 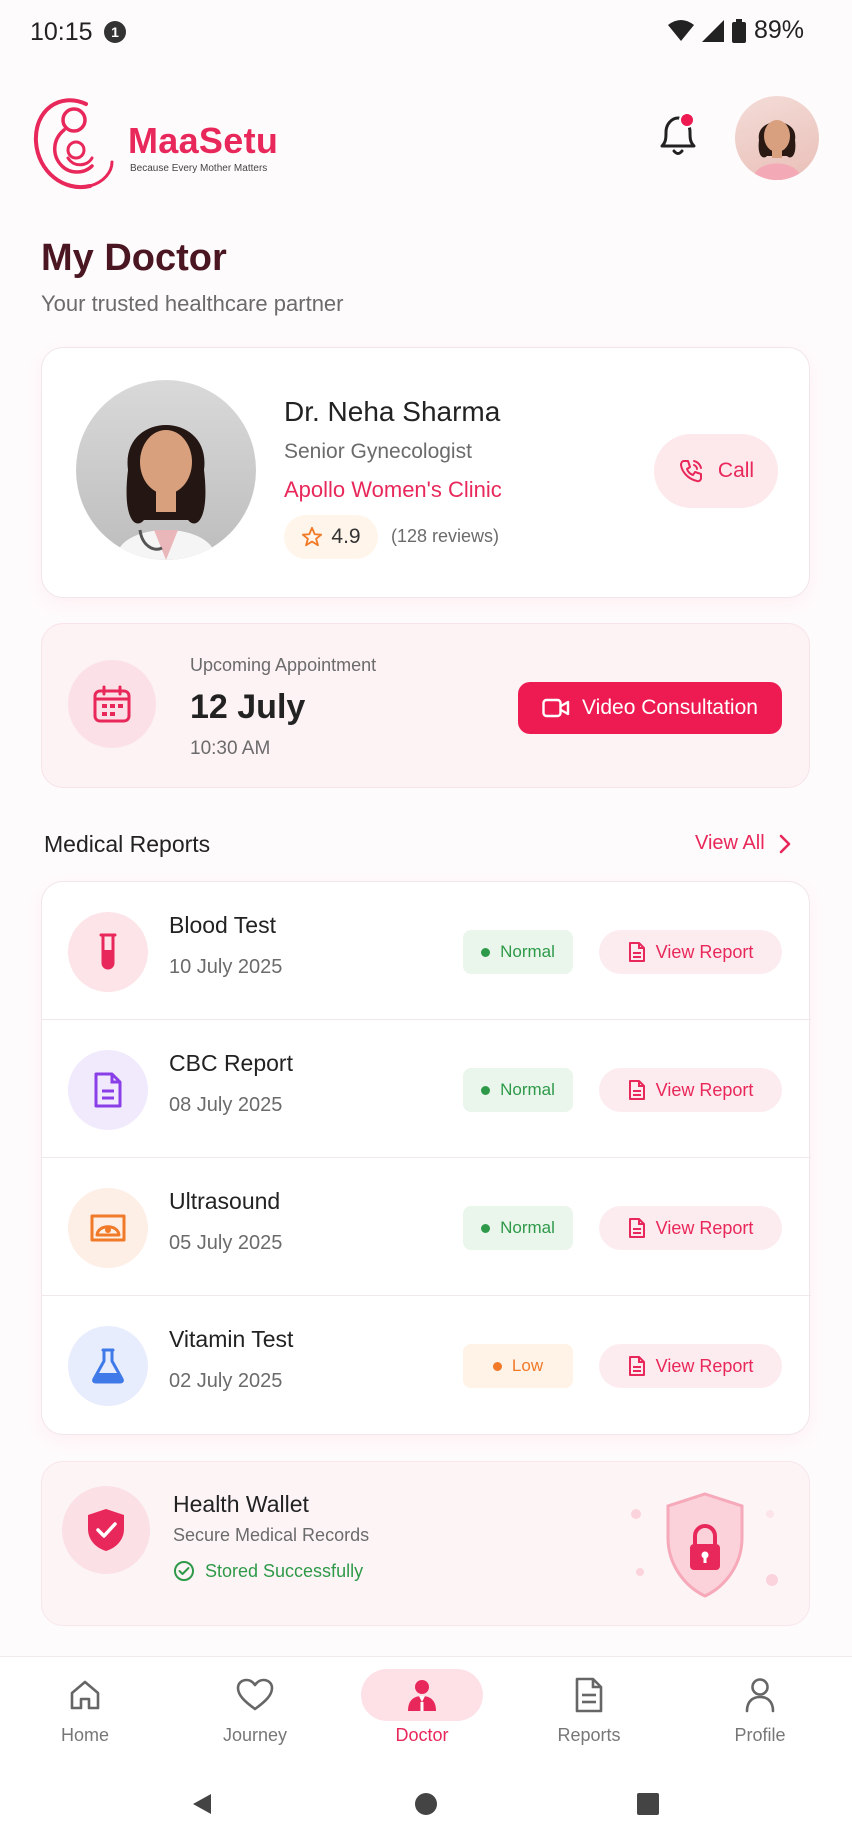 I want to click on wallet-status: Stored Successfully, so click(x=268, y=1571).